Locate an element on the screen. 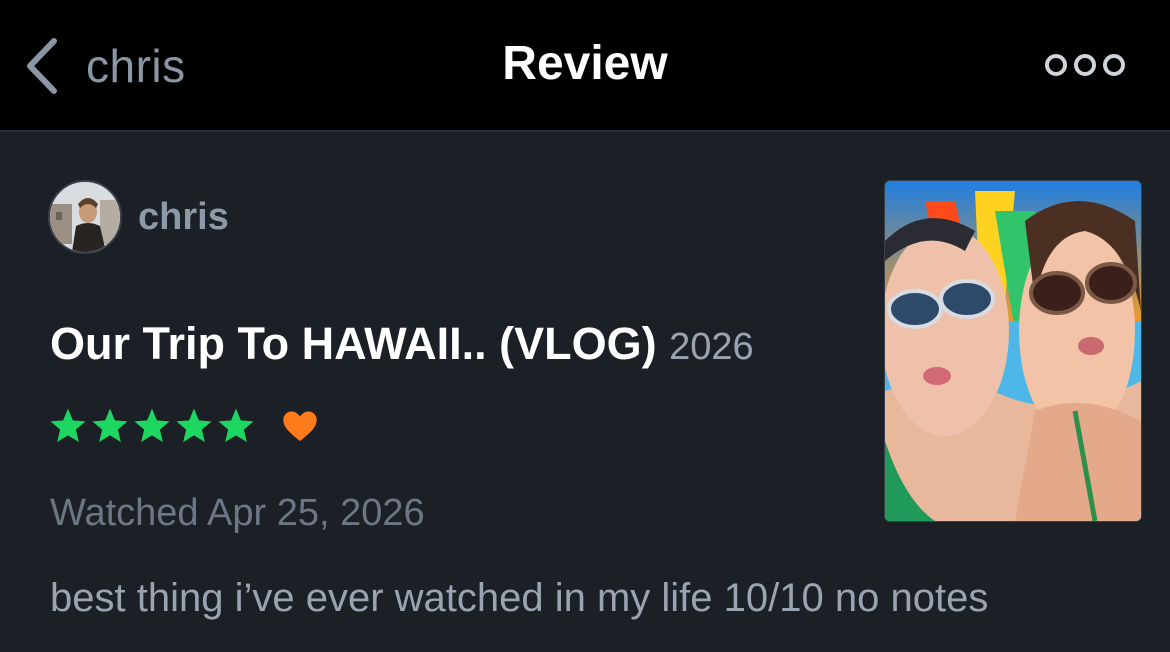 The image size is (1170, 652). back-label: chris is located at coordinates (136, 66).